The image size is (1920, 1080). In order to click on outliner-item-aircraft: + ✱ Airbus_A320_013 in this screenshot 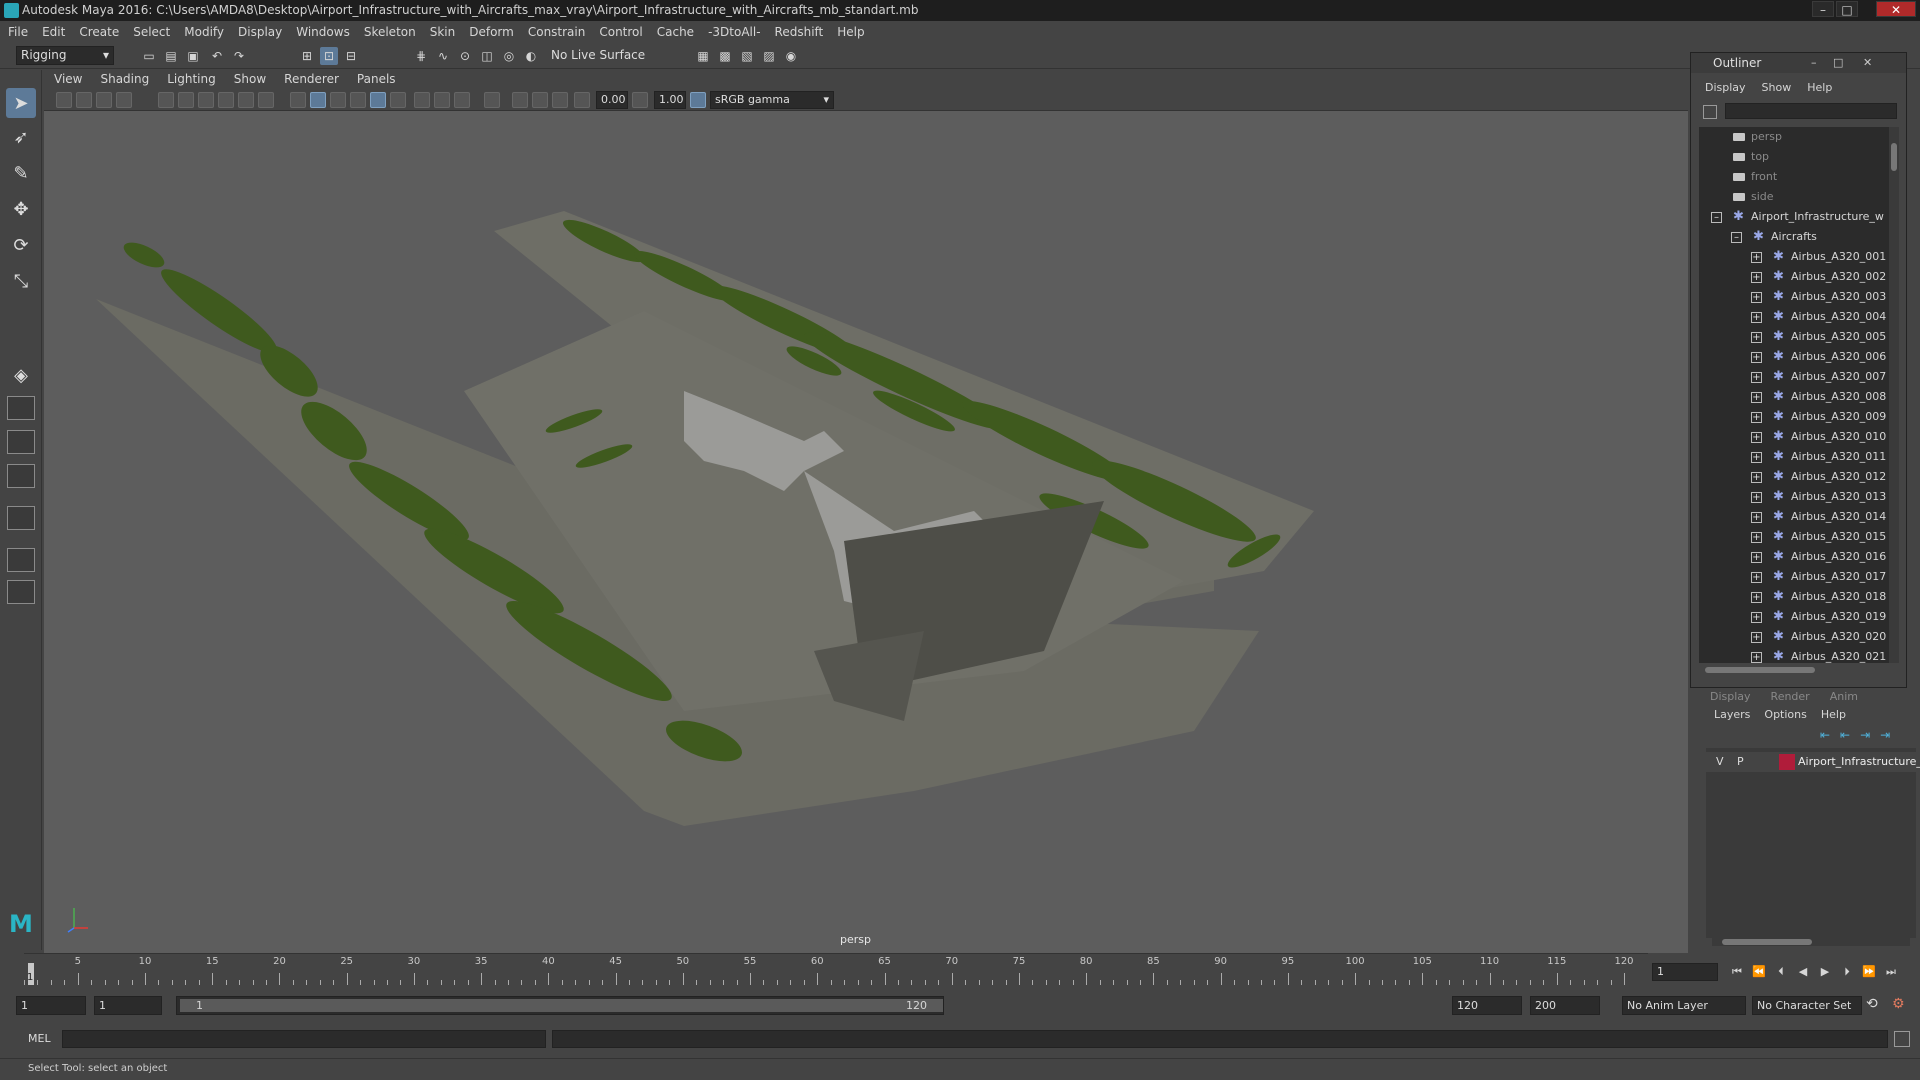, I will do `click(1794, 497)`.